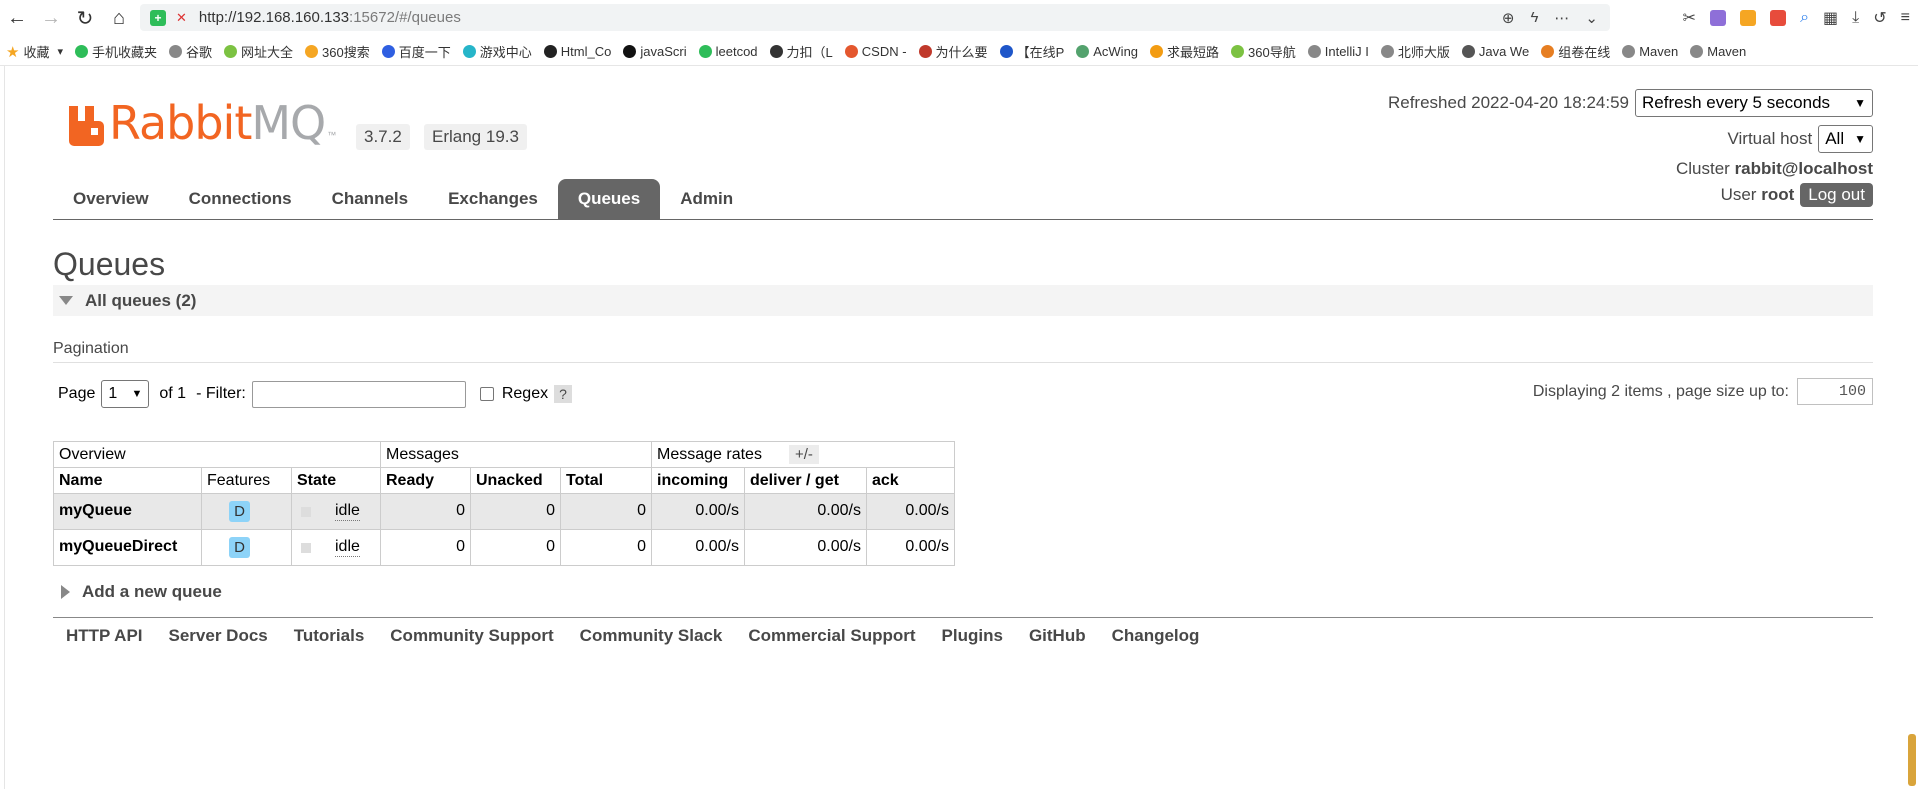  What do you see at coordinates (1057, 636) in the screenshot?
I see `footer-link-github: GitHub` at bounding box center [1057, 636].